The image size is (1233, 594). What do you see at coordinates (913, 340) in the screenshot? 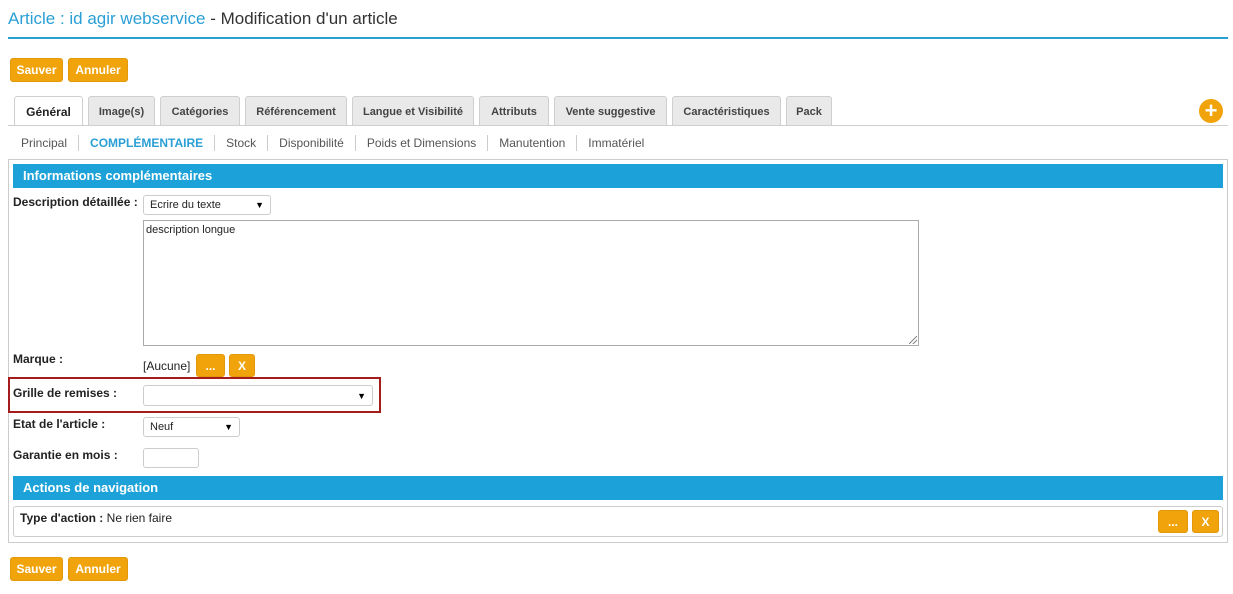
I see `resize-grip-icon` at bounding box center [913, 340].